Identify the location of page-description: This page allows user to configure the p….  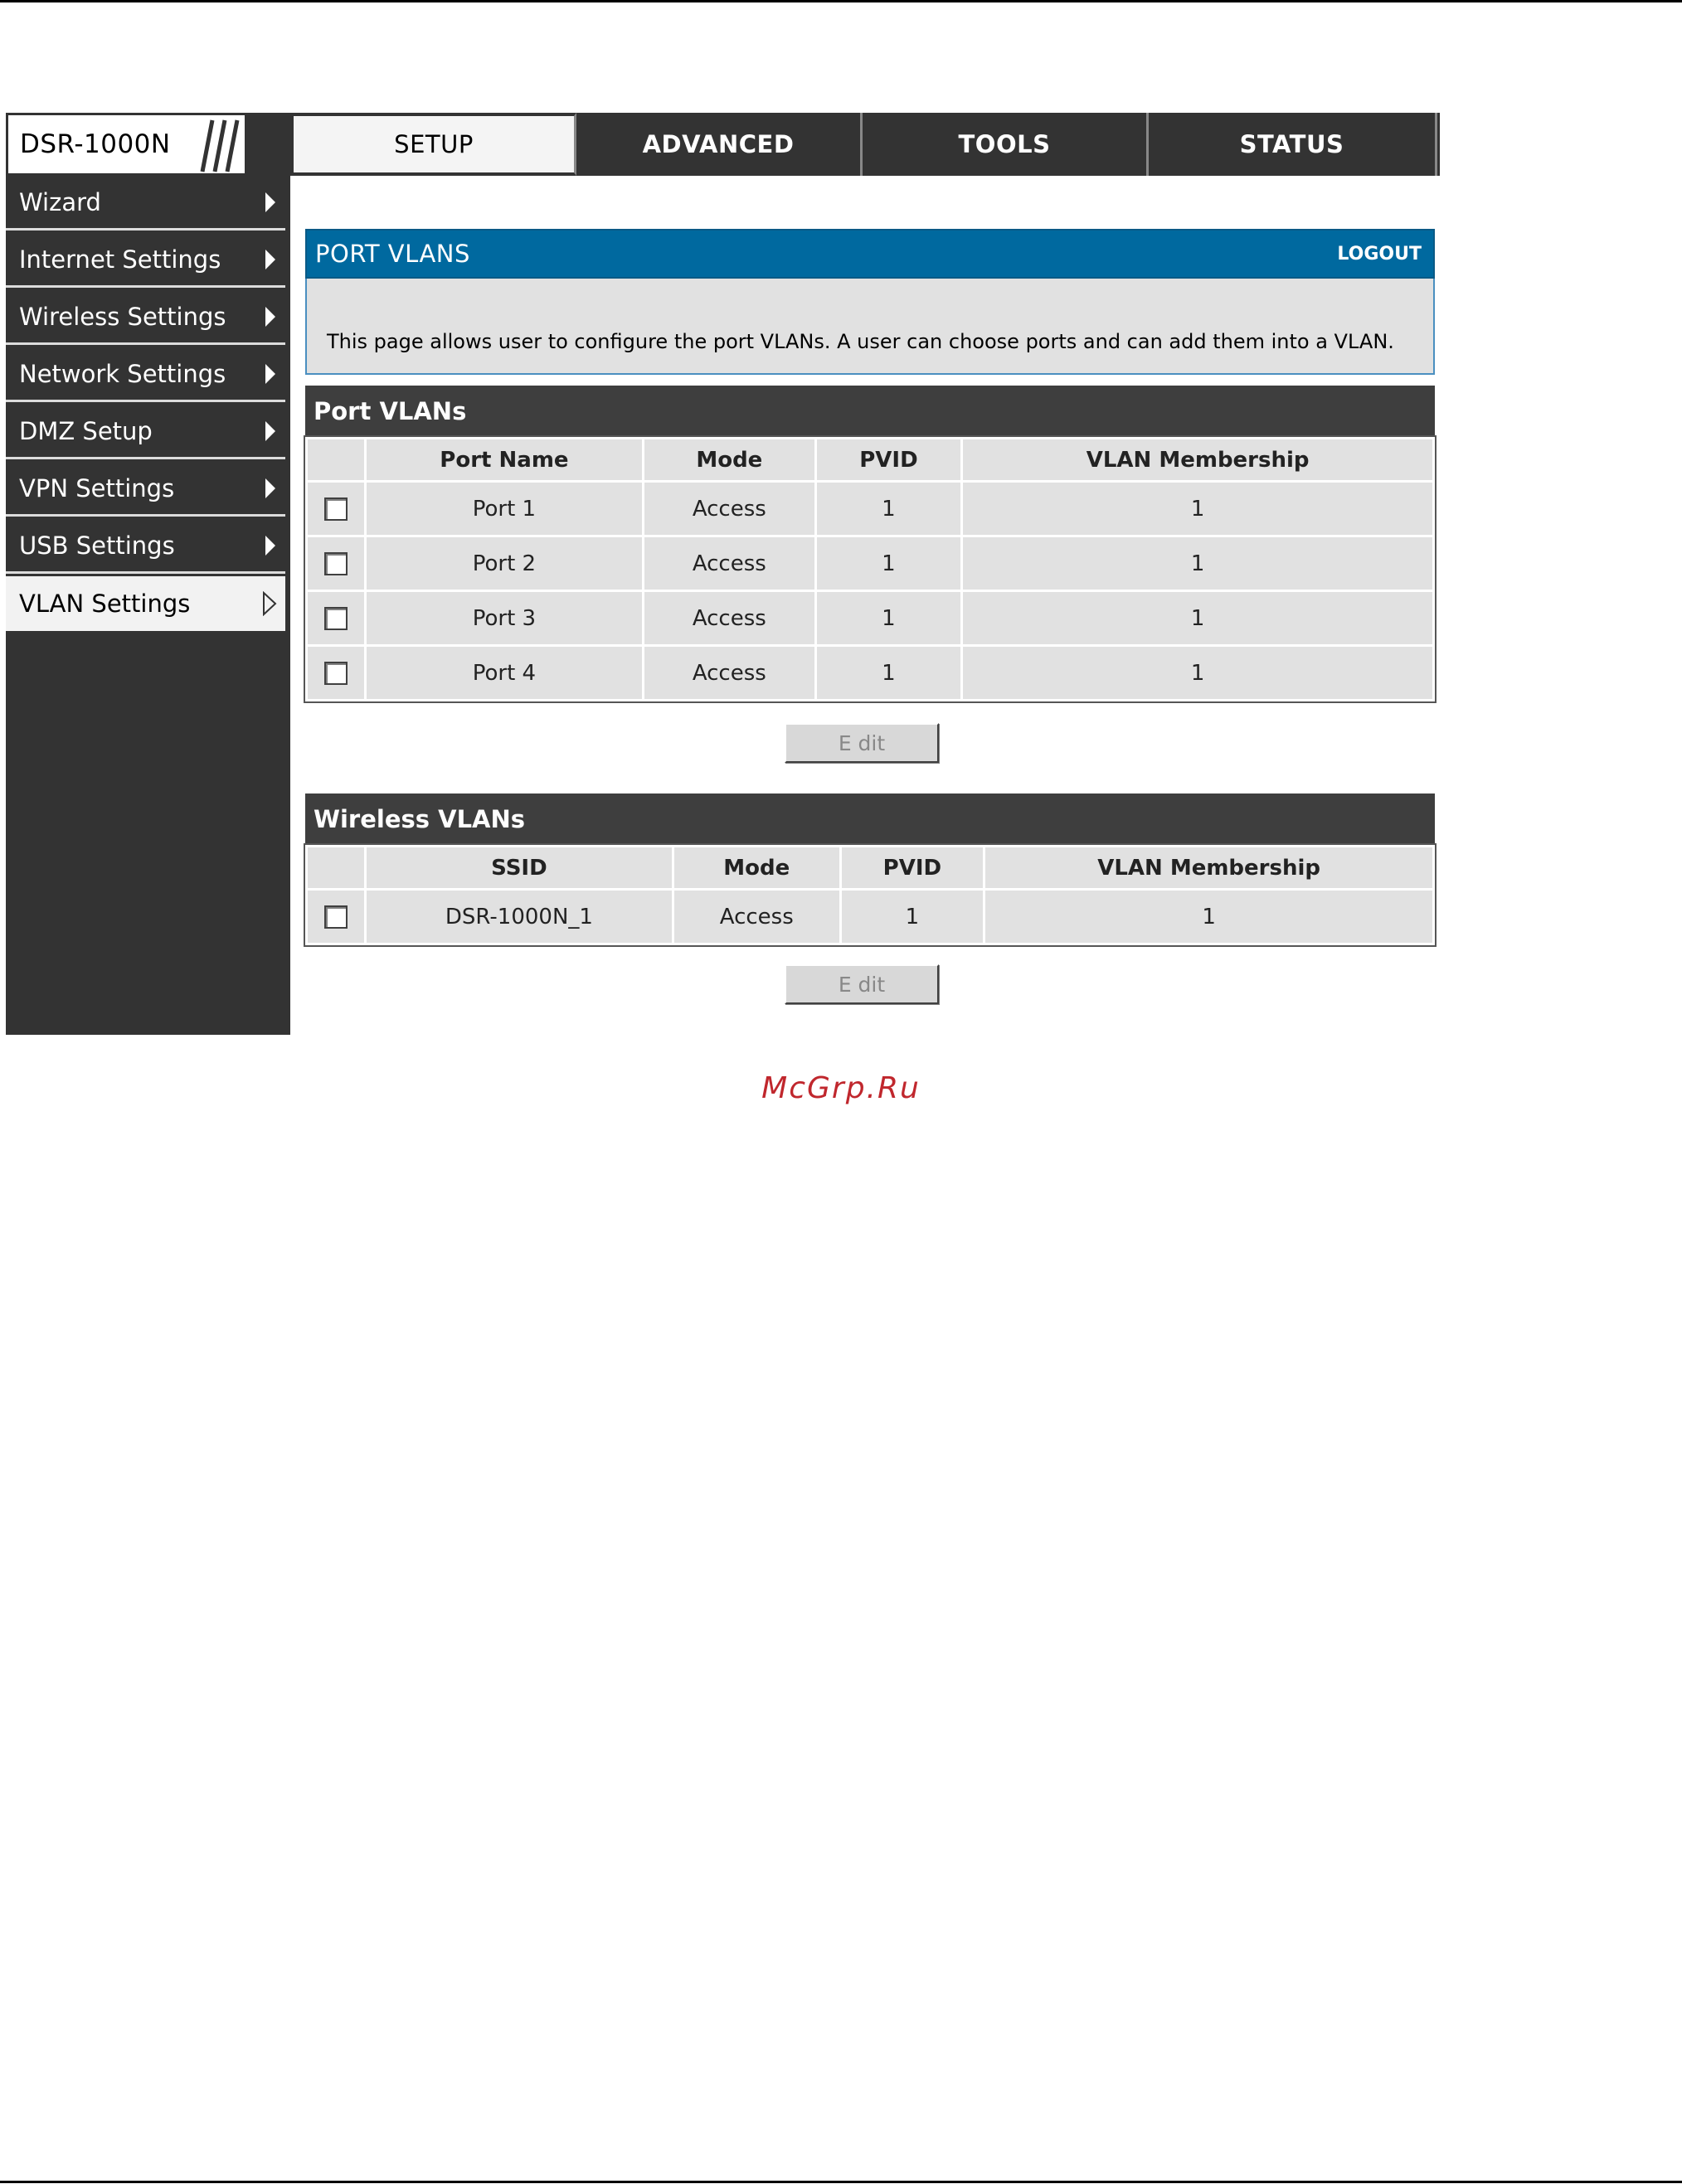
(860, 341).